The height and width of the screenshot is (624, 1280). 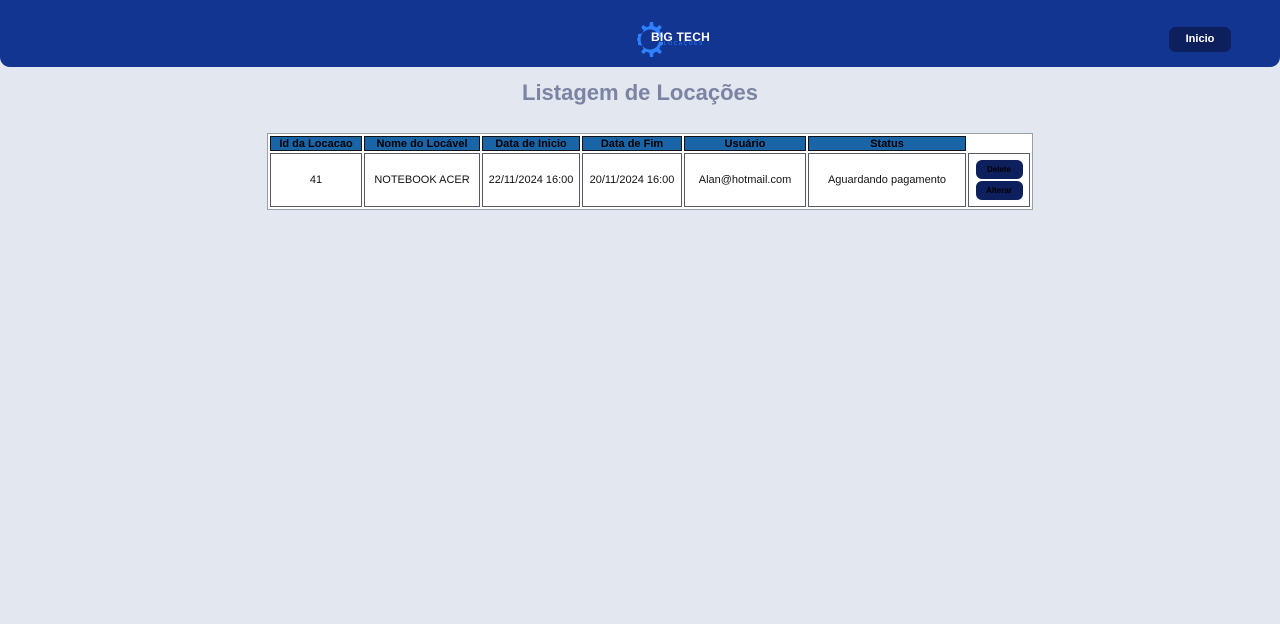 I want to click on cell-fim: 20/11/2024 16:00, so click(x=632, y=180).